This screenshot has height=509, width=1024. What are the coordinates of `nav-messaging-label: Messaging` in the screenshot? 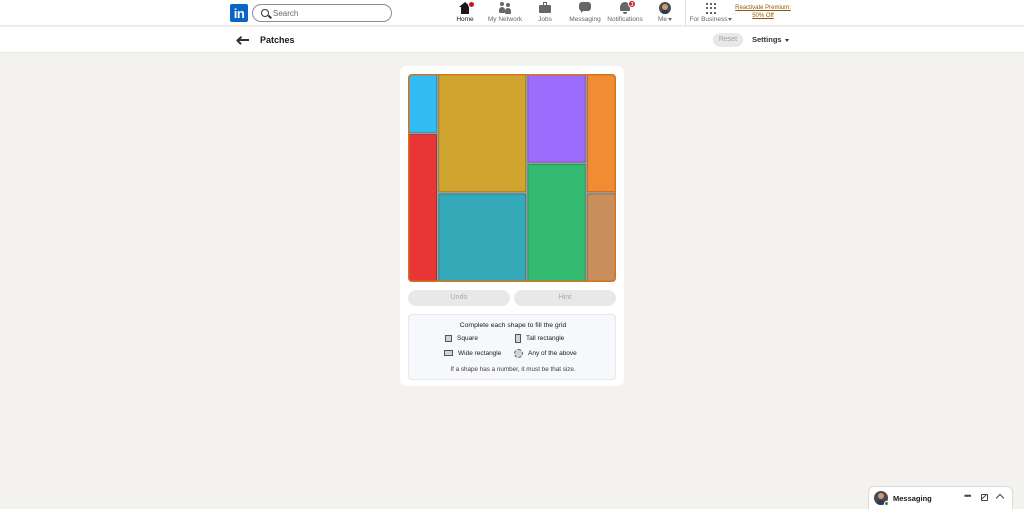 It's located at (585, 19).